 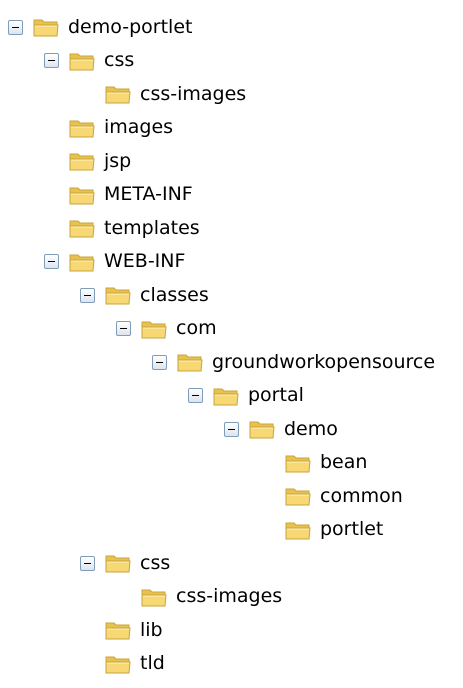 I want to click on tree-node-label: tld, so click(x=152, y=663).